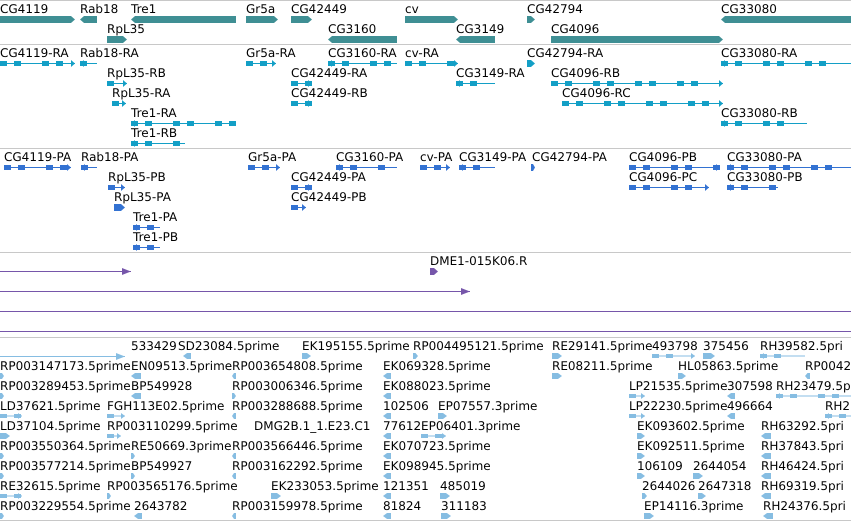  I want to click on feature-label: RP003550364.5prime, so click(65, 446).